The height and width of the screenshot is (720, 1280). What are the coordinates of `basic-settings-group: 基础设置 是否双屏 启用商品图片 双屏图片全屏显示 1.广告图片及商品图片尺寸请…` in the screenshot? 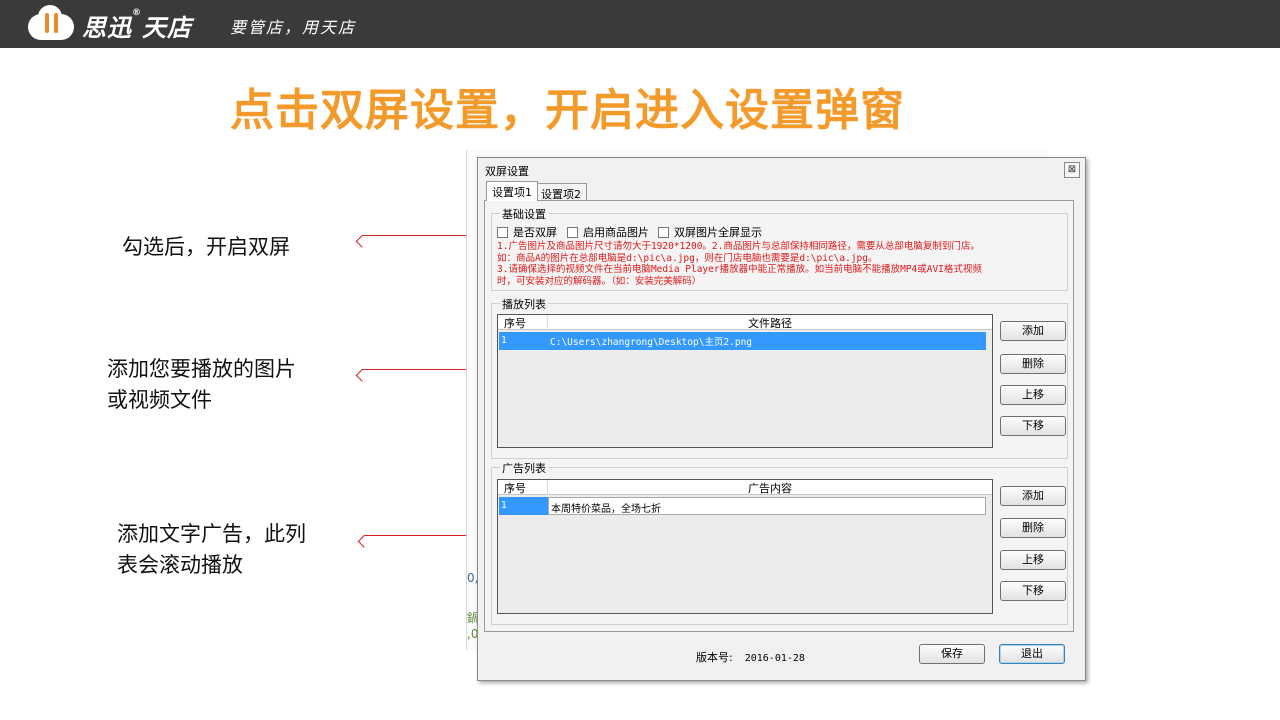 It's located at (779, 248).